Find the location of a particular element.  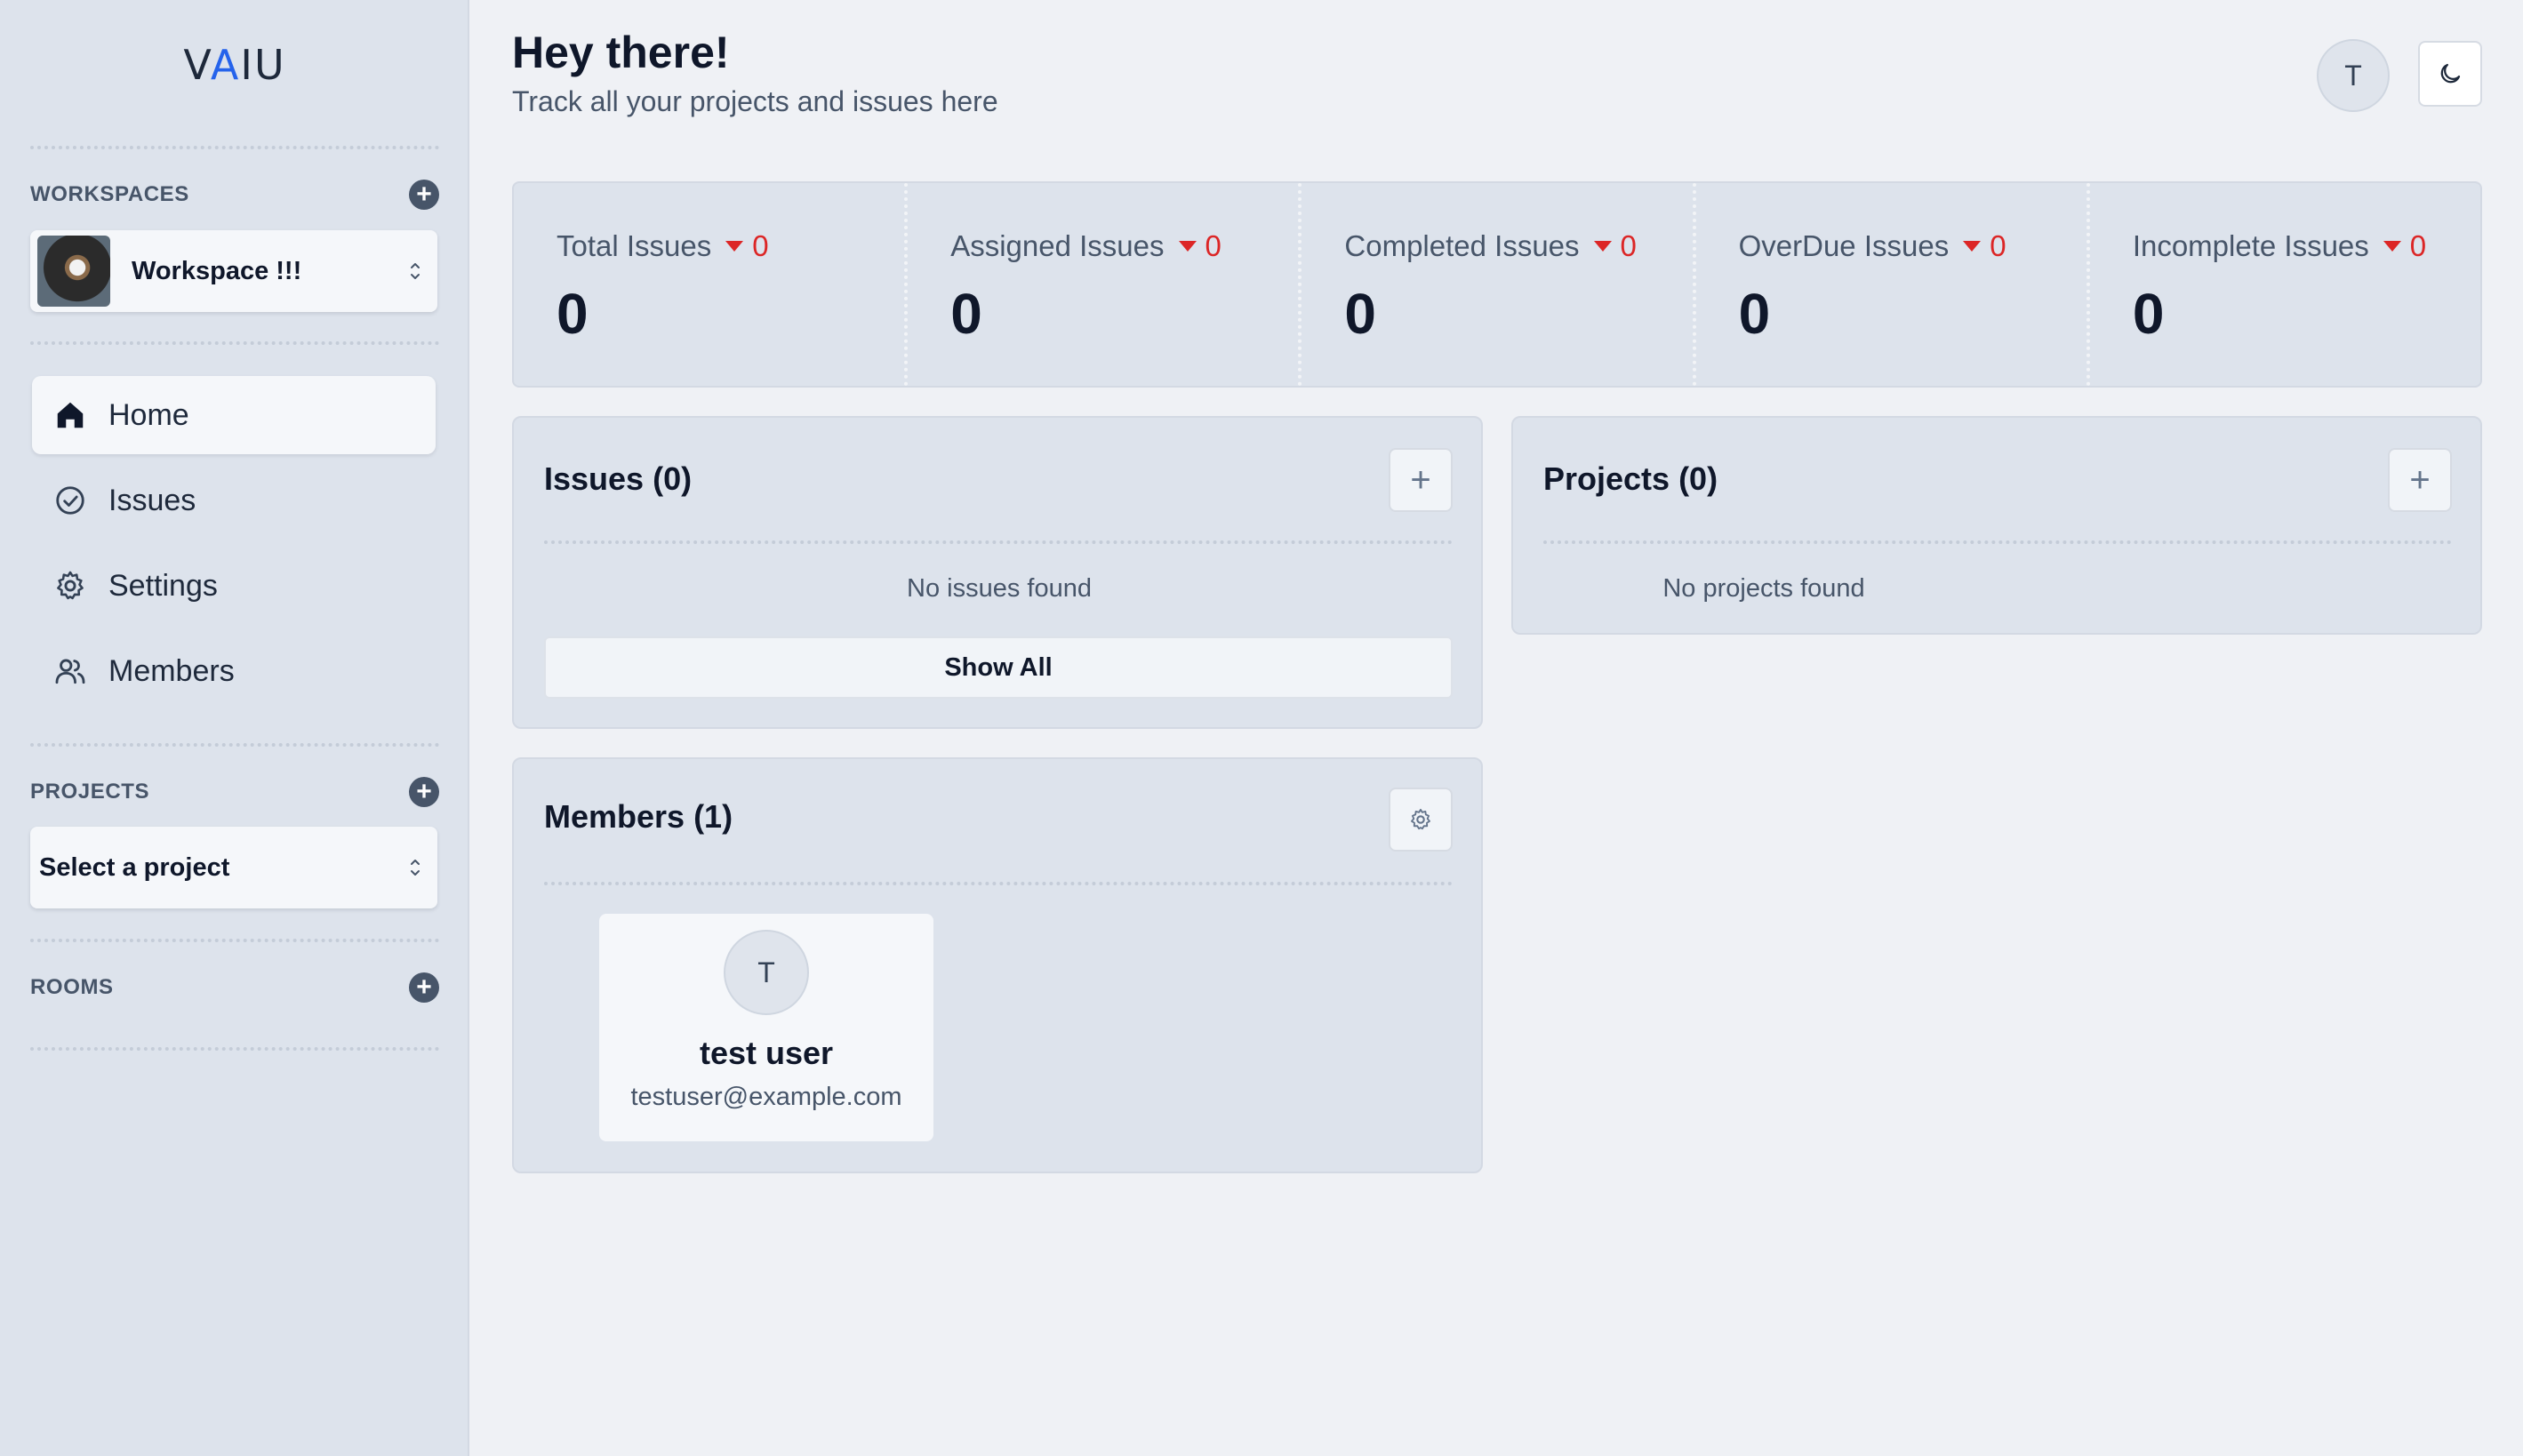

members-settings-button is located at coordinates (1421, 820).